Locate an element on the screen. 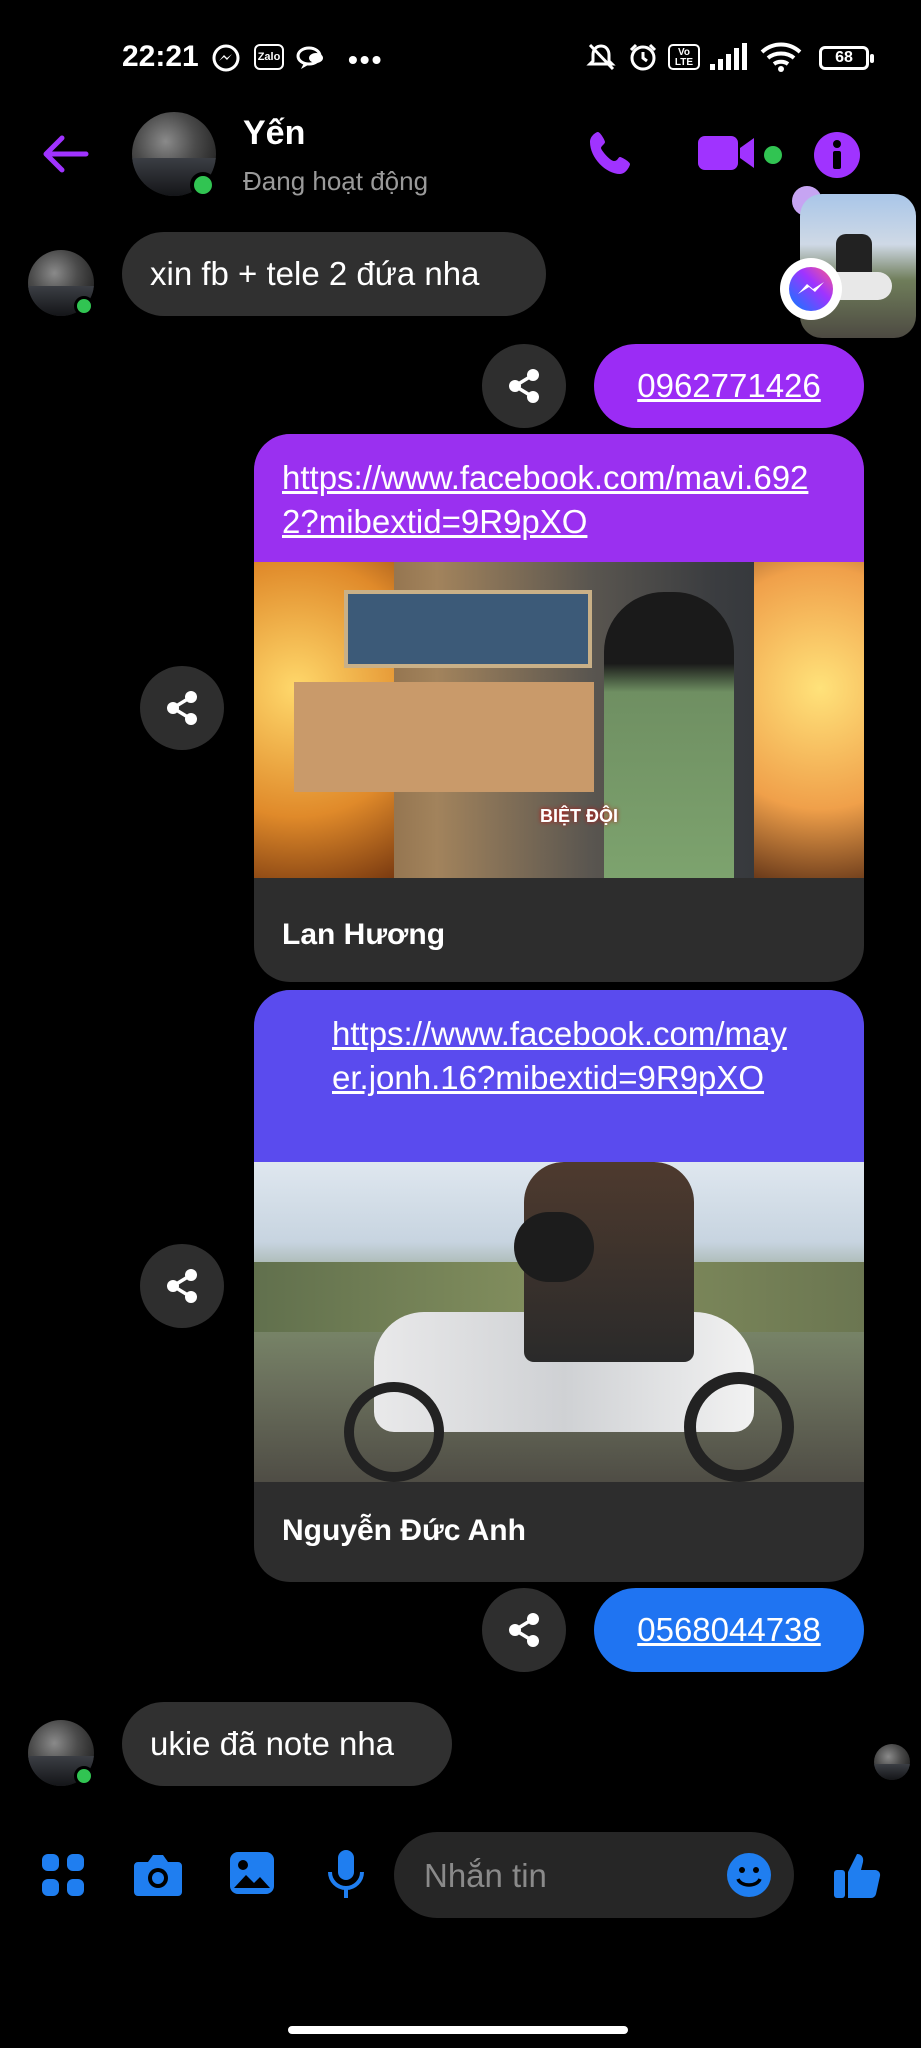  link-card-title: Lan Hương is located at coordinates (364, 934).